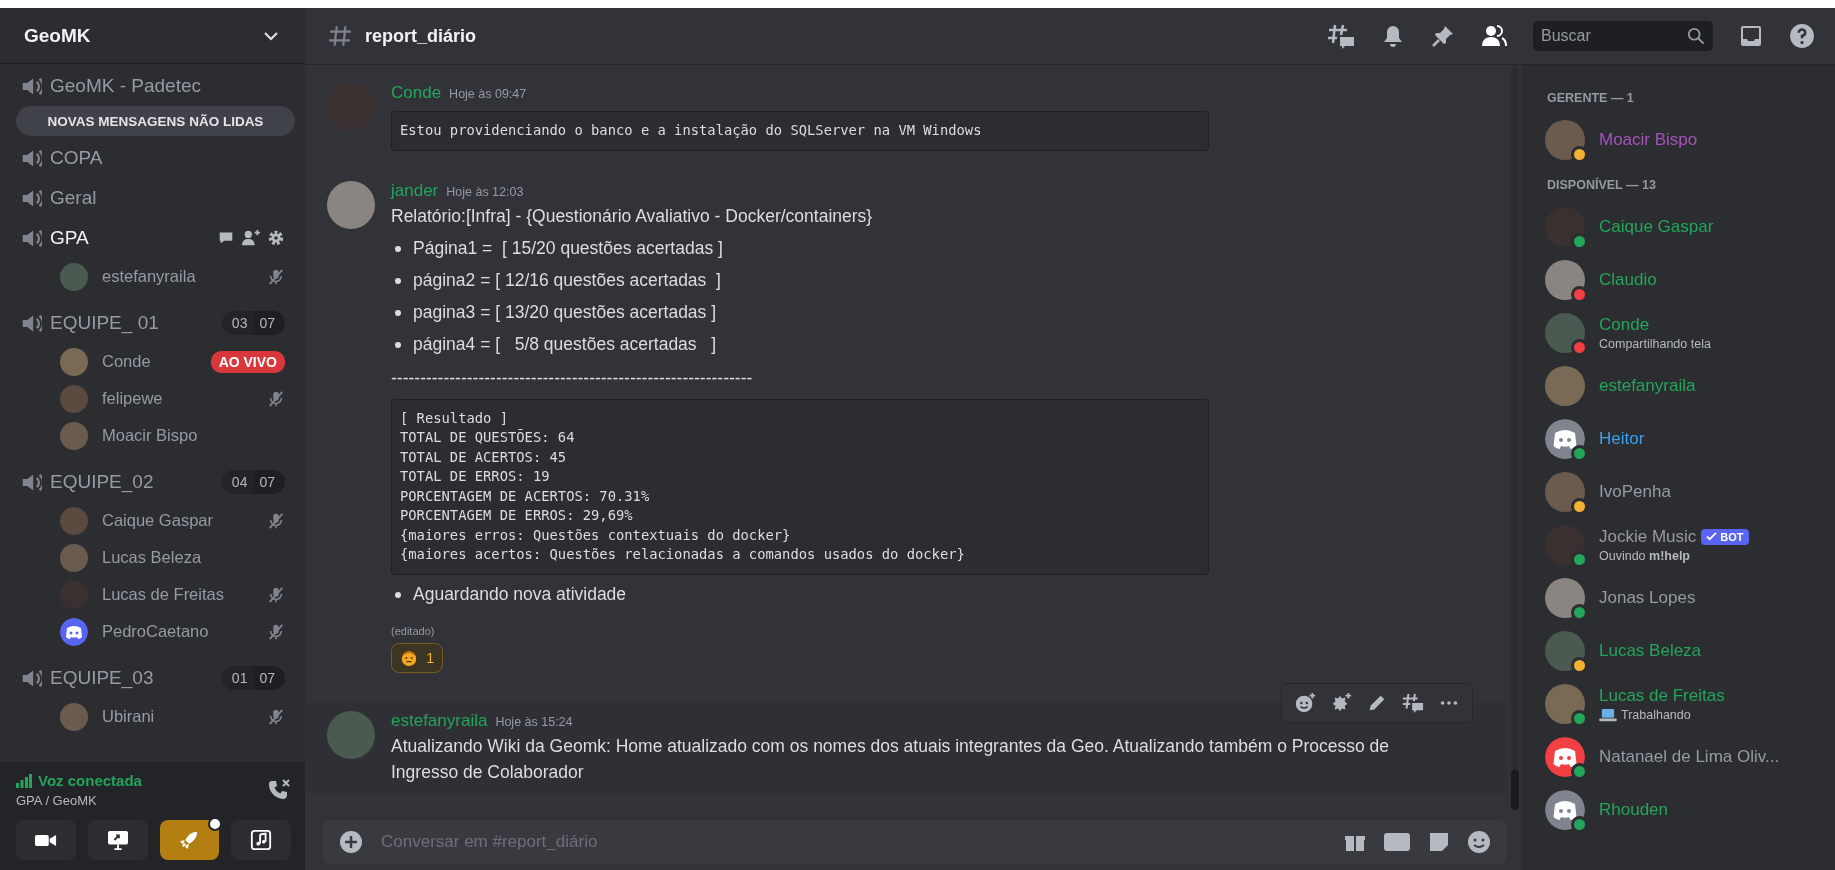 The width and height of the screenshot is (1835, 870). Describe the element at coordinates (421, 36) in the screenshot. I see `channel-title: report_diário` at that location.